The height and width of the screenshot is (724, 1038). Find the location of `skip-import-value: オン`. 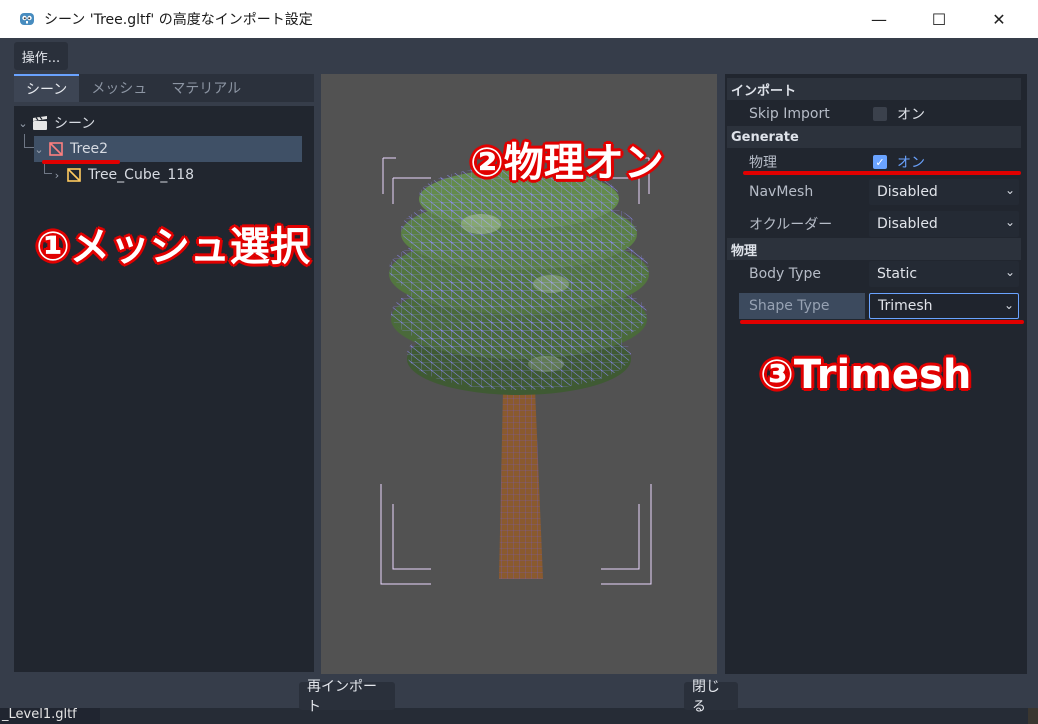

skip-import-value: オン is located at coordinates (911, 115).